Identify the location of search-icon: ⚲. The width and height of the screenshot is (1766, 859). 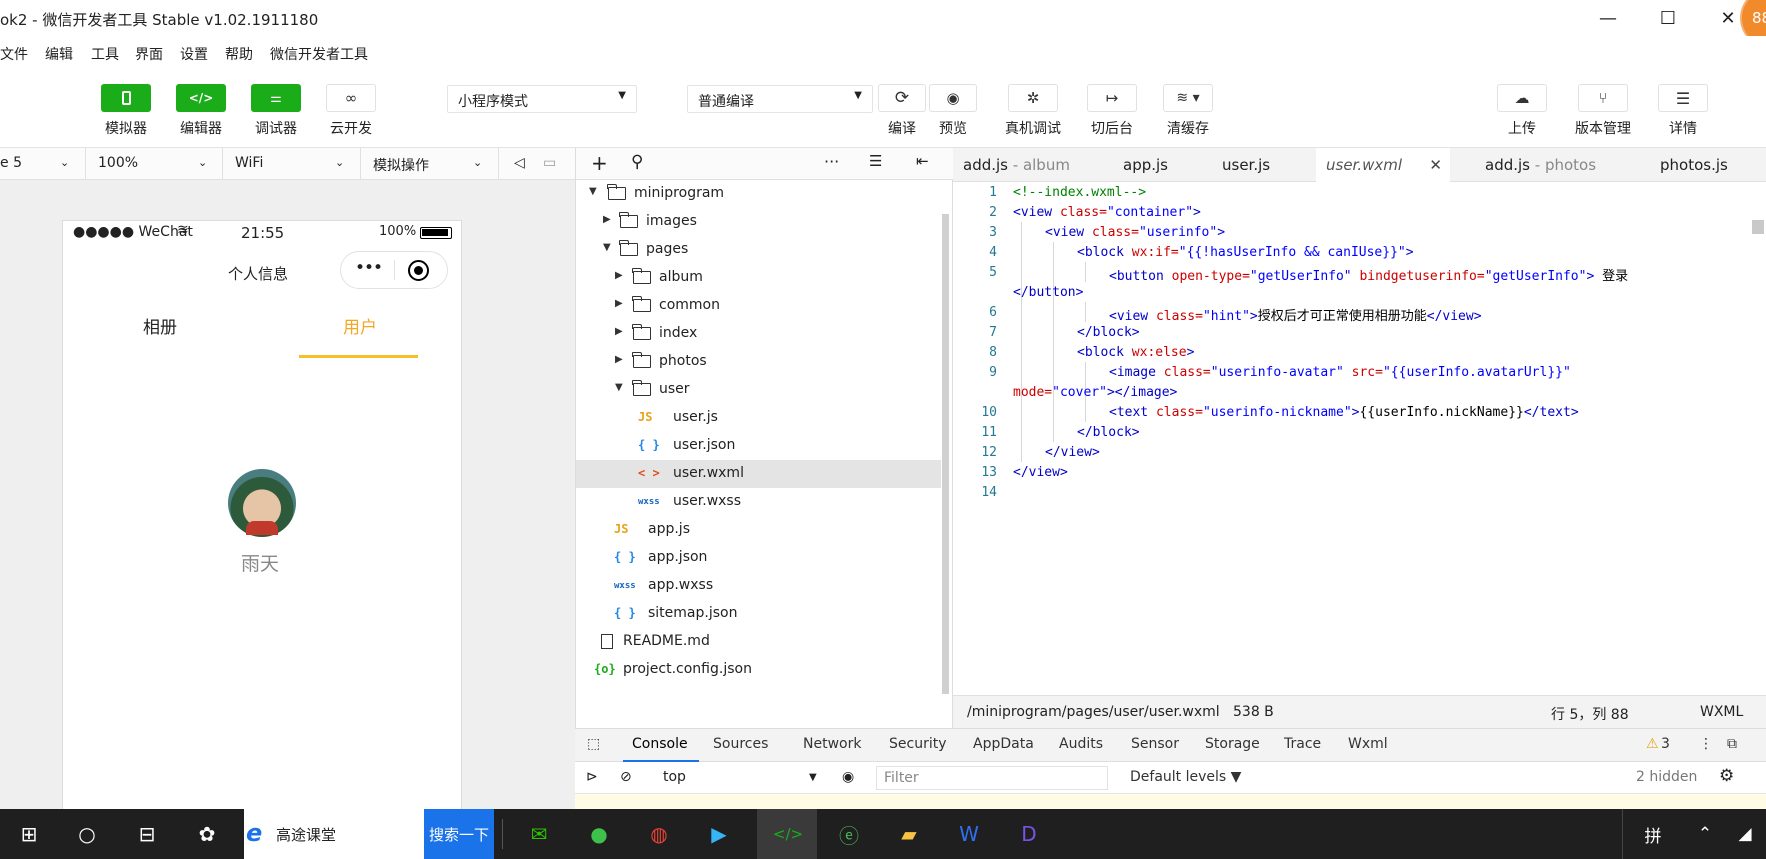
(637, 162).